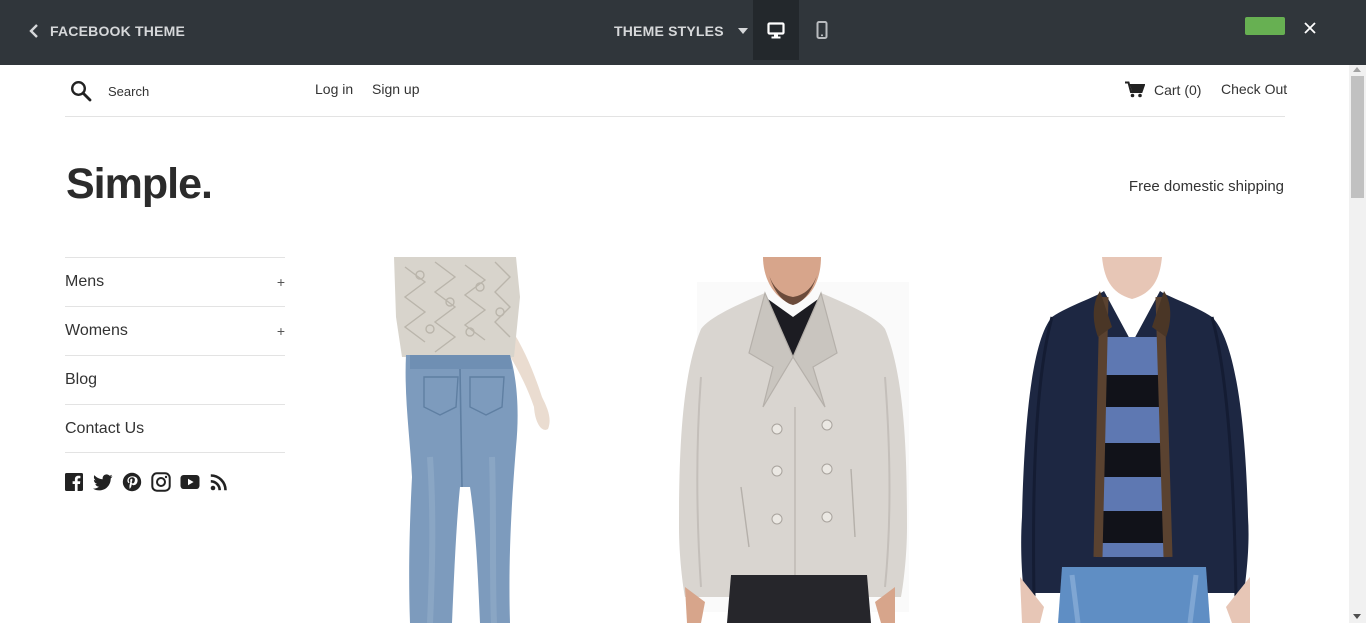 This screenshot has width=1366, height=623. I want to click on mobile-icon, so click(822, 30).